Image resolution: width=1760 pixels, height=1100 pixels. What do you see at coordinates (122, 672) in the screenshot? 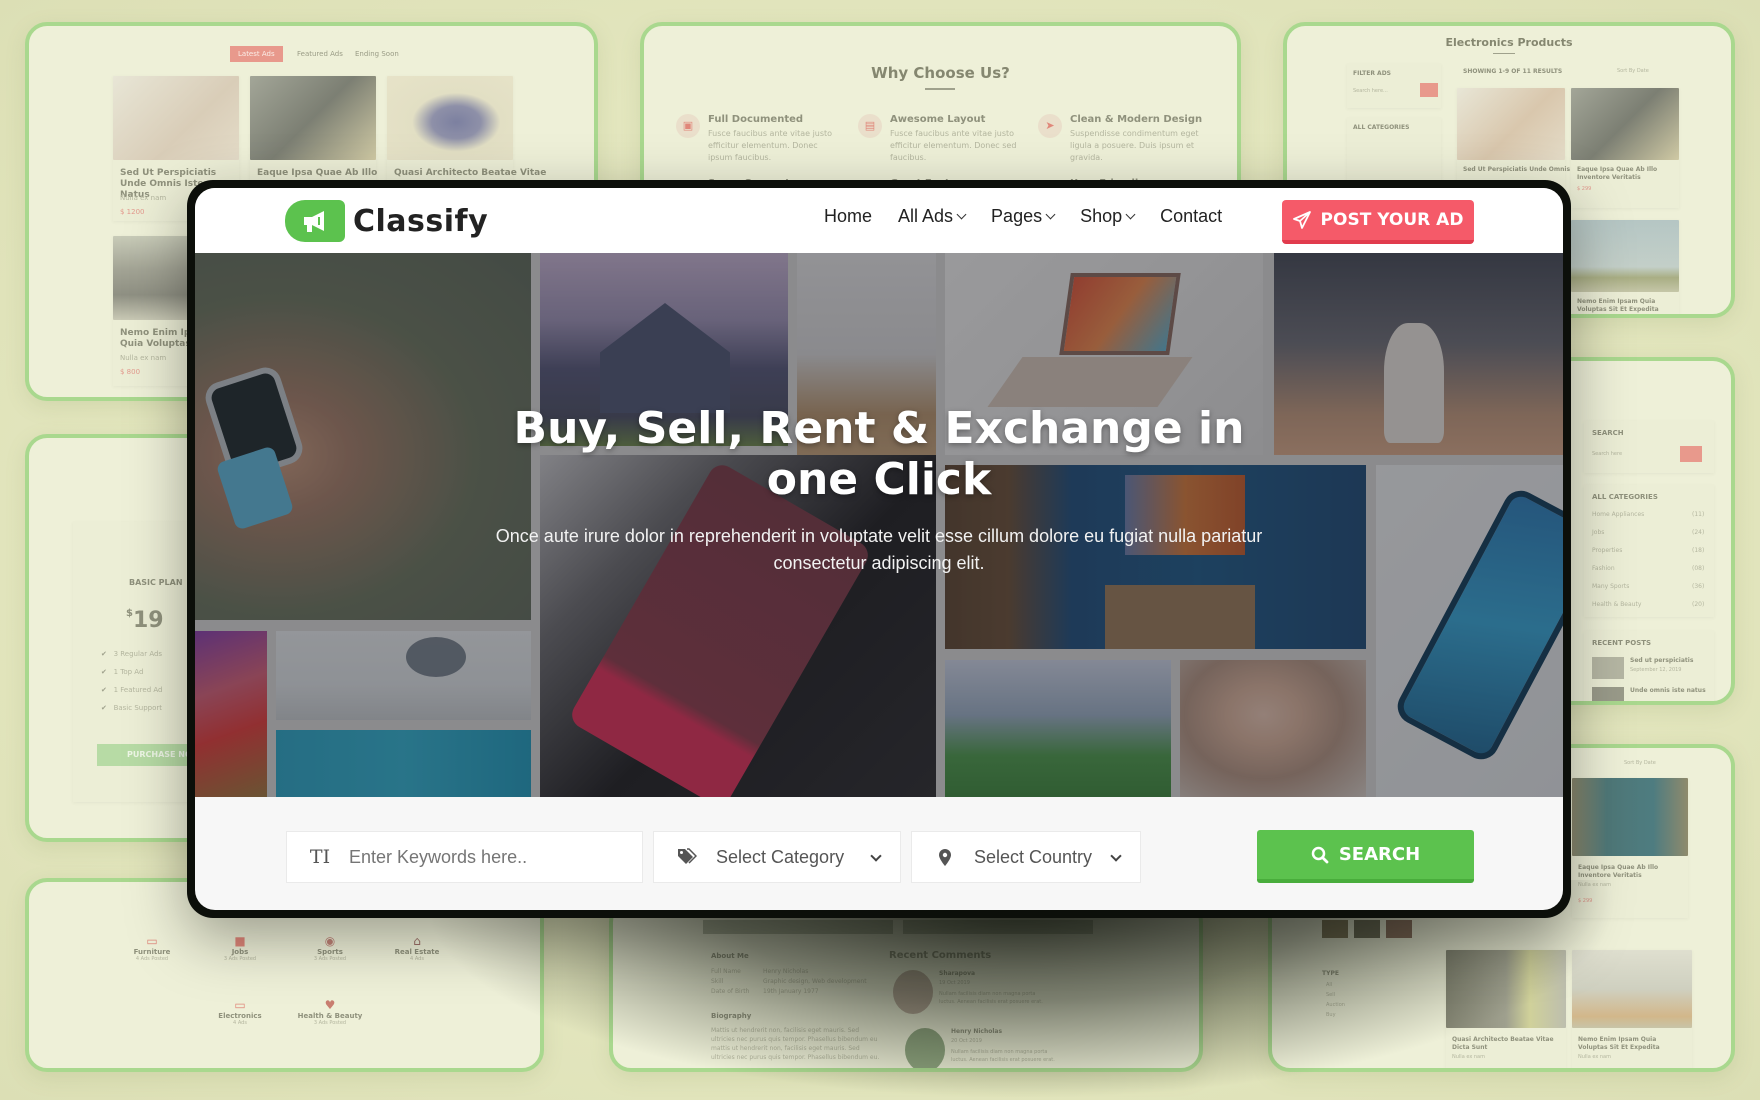
I see `plan-feature: ✔ 1 Top Ad` at bounding box center [122, 672].